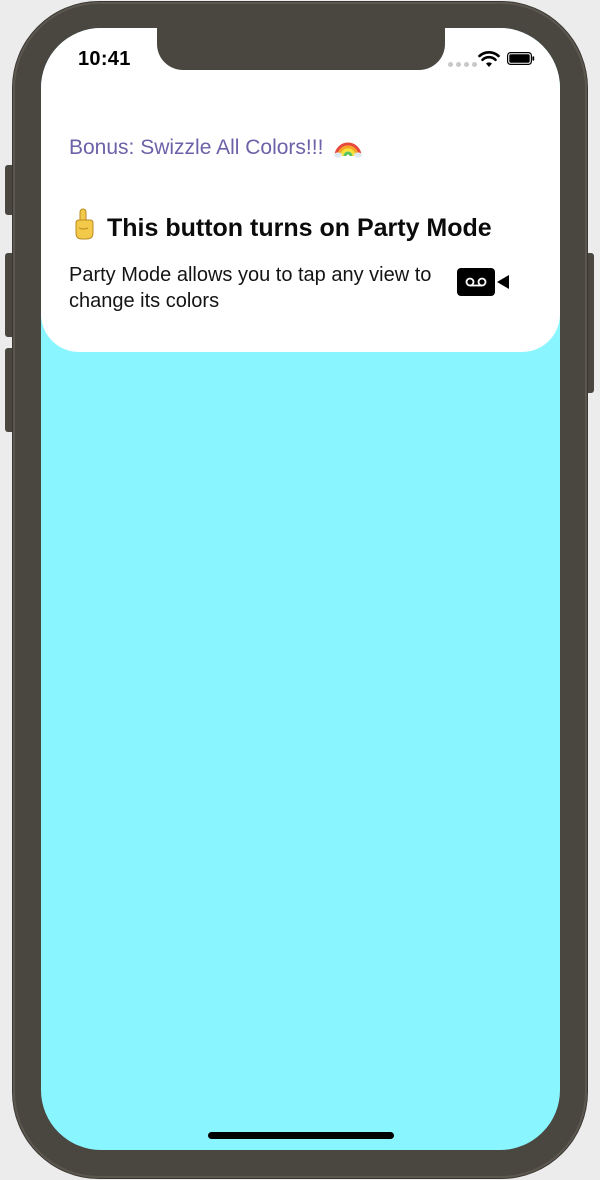 This screenshot has height=1180, width=600. I want to click on pointing-up-icon, so click(84, 224).